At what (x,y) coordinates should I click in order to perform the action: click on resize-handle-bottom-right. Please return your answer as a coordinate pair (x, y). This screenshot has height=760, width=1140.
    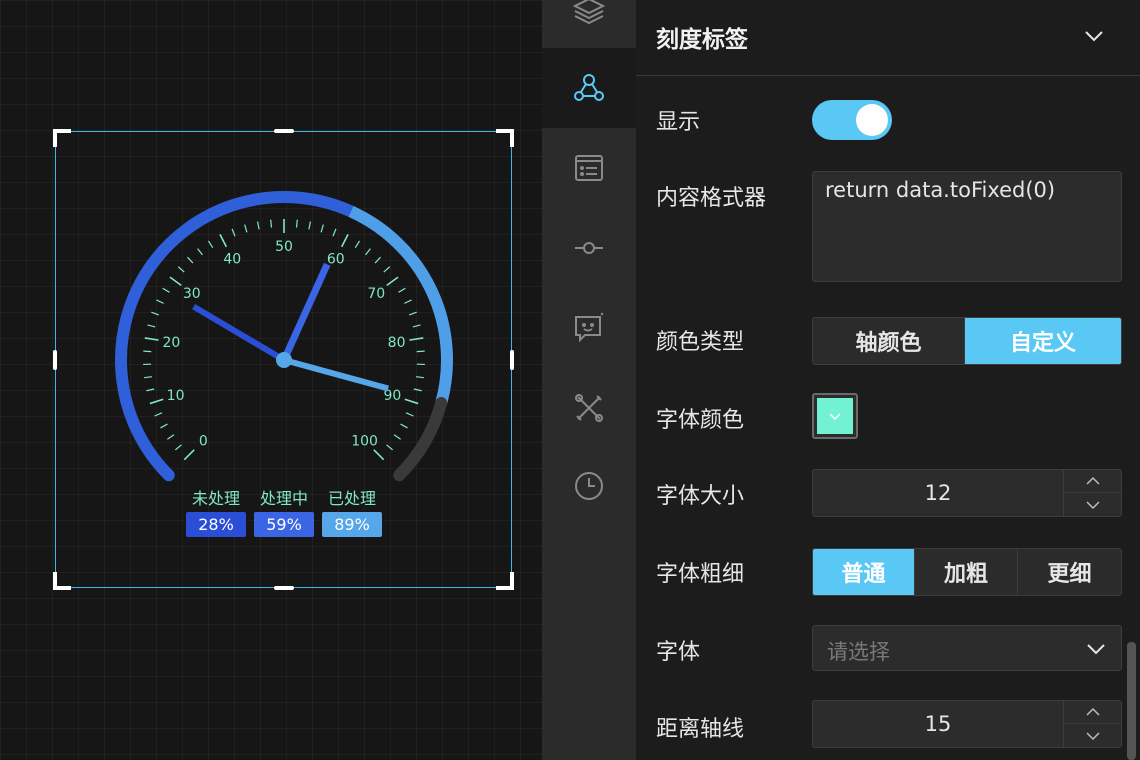
    Looking at the image, I should click on (505, 581).